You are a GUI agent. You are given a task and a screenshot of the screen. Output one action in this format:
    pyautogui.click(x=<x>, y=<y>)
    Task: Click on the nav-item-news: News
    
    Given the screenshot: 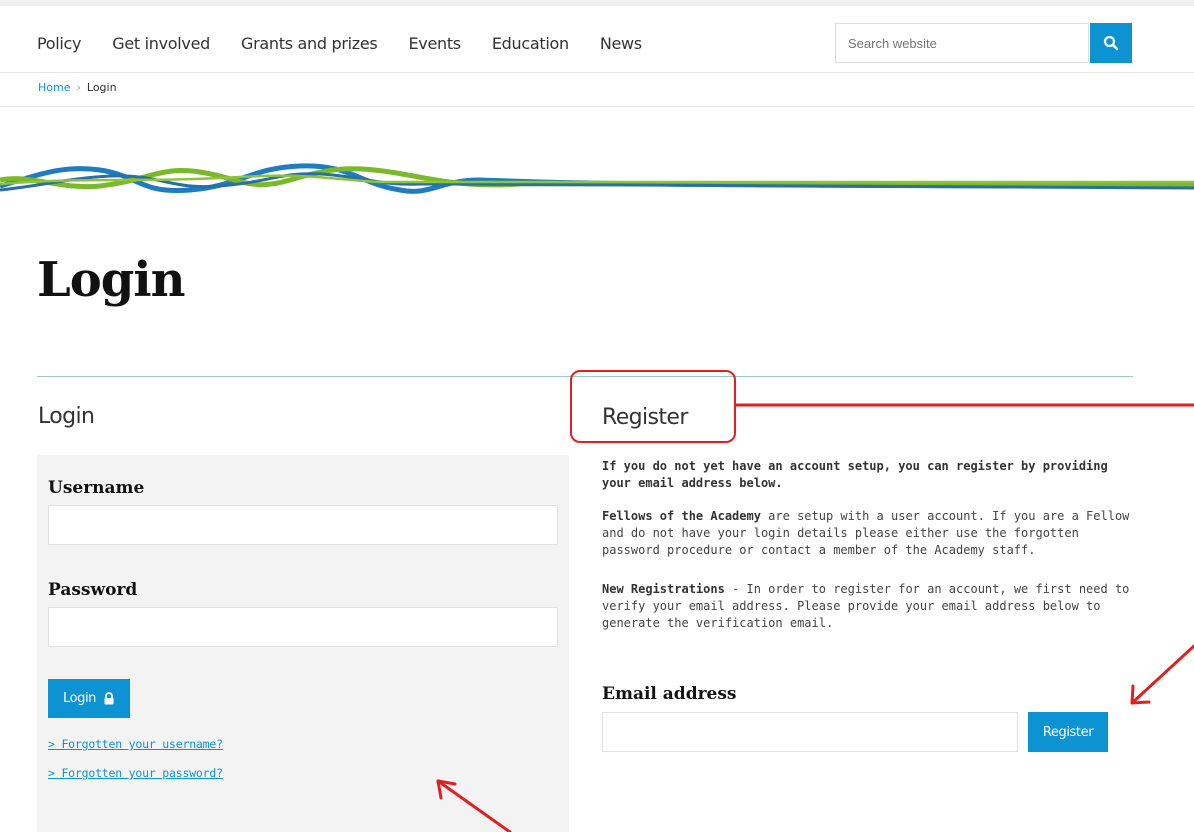 What is the action you would take?
    pyautogui.click(x=621, y=43)
    